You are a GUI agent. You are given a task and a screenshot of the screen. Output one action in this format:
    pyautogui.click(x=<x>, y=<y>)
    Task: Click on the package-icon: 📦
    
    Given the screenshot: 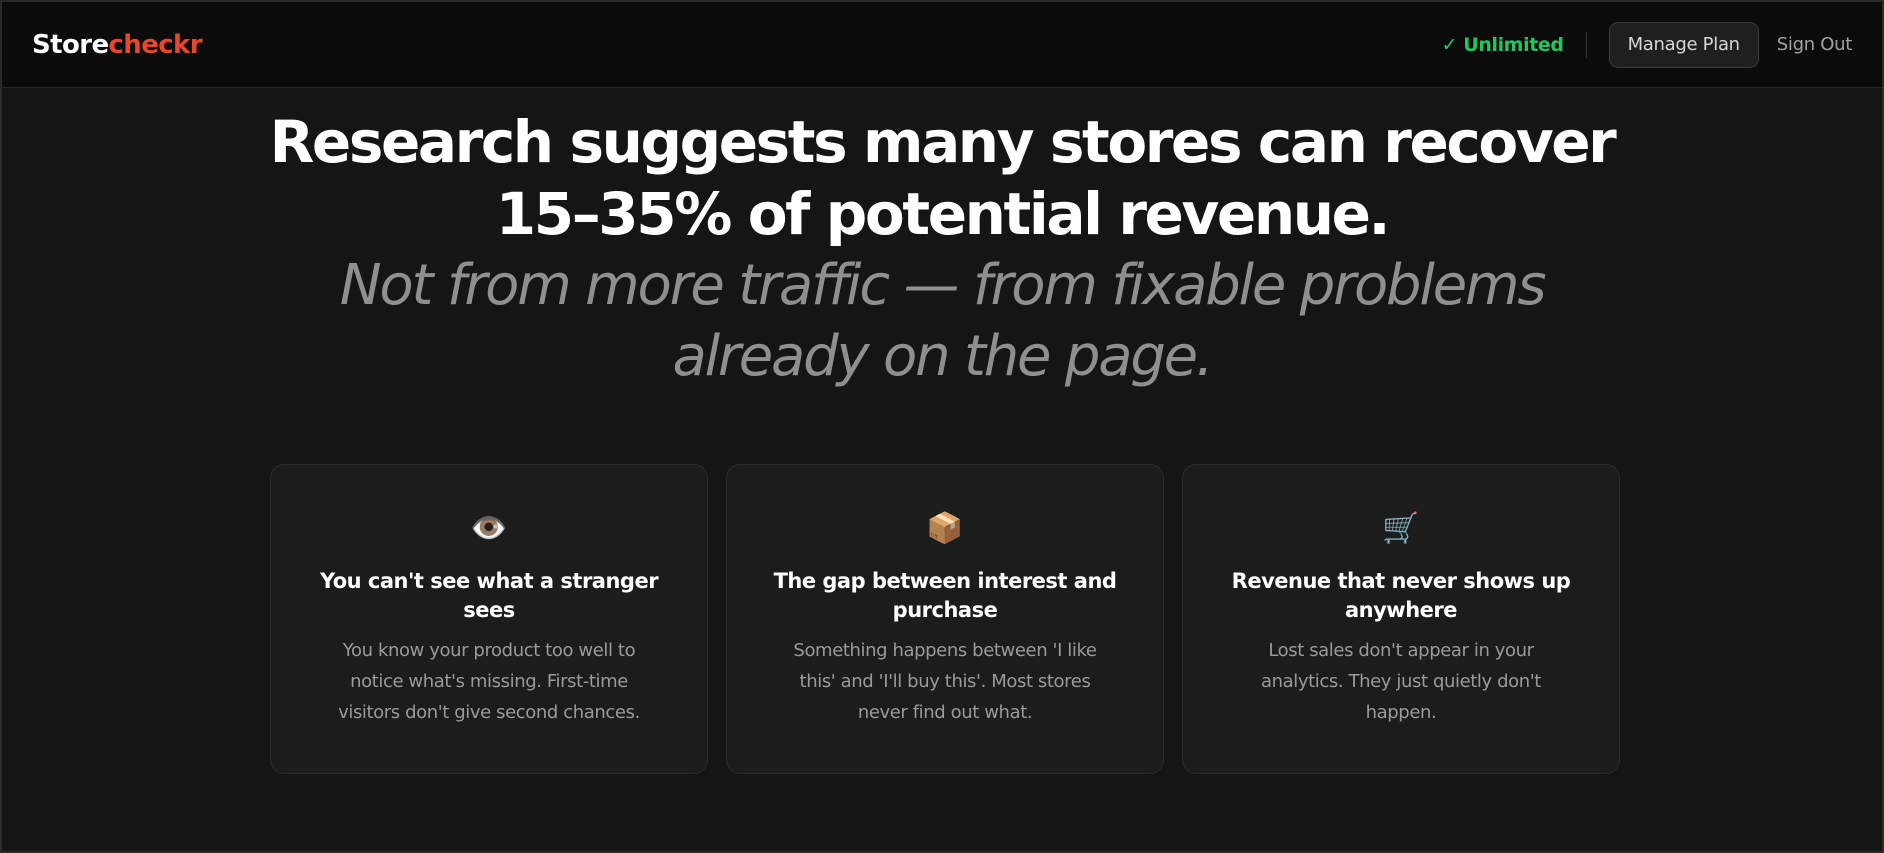 What is the action you would take?
    pyautogui.click(x=945, y=528)
    